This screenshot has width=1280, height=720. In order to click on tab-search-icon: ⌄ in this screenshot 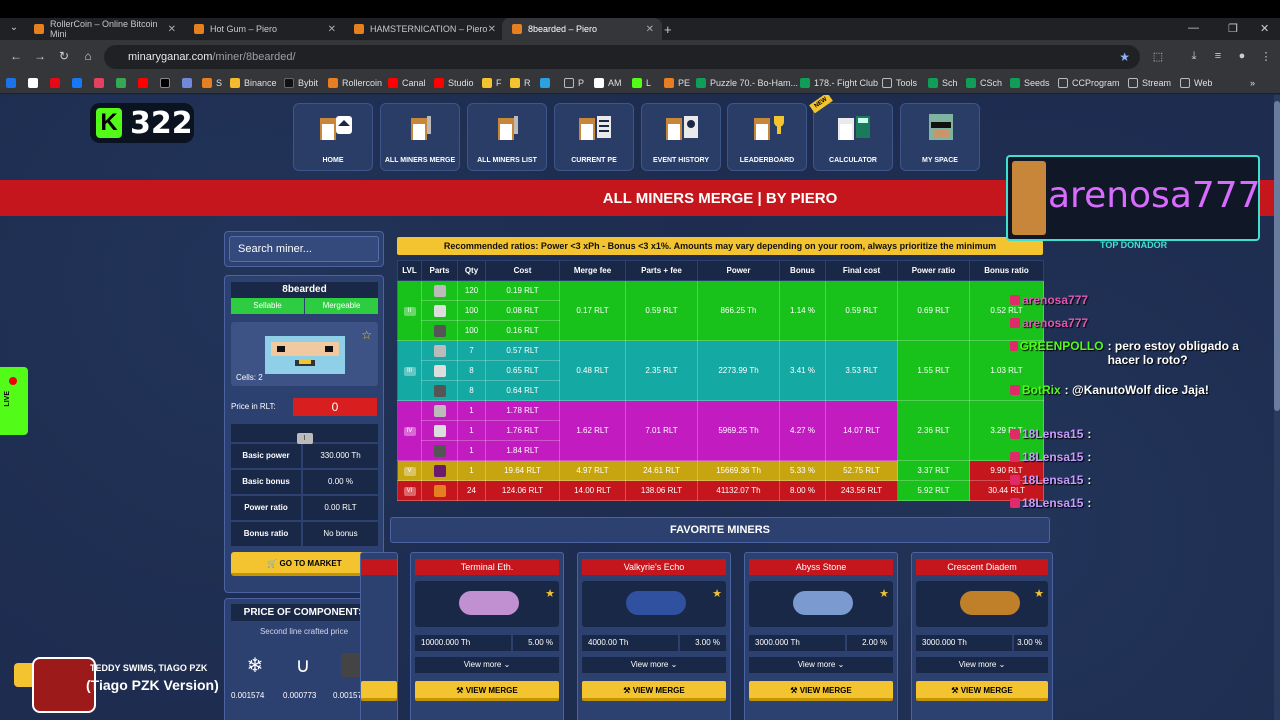, I will do `click(14, 29)`.